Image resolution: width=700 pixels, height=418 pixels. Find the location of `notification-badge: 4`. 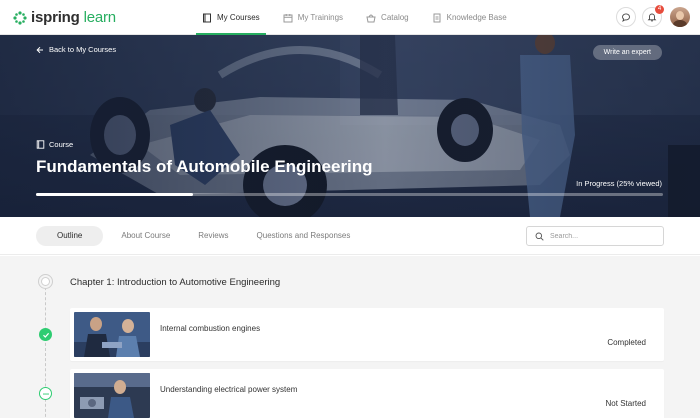

notification-badge: 4 is located at coordinates (659, 9).